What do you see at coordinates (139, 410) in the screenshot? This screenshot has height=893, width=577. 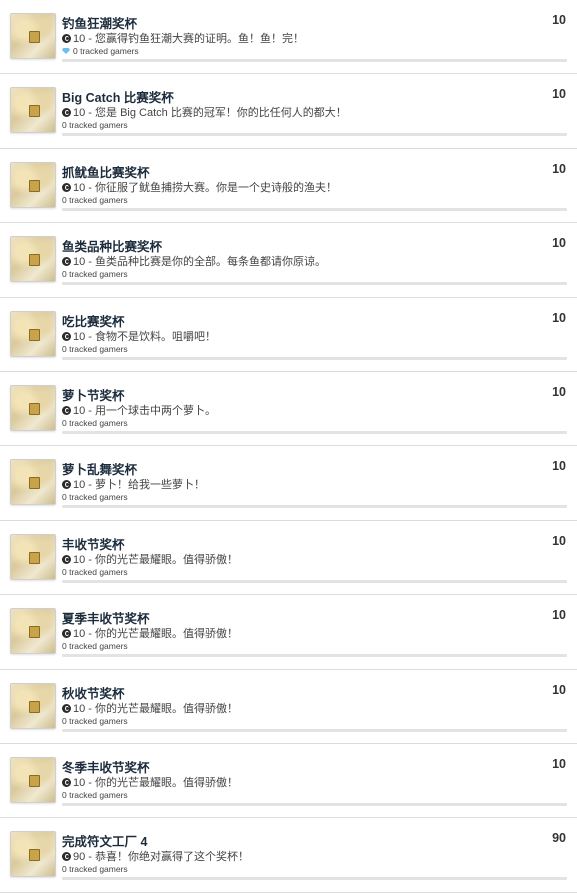 I see `achievement-description: 10 - 用一个球击中两个萝卜。` at bounding box center [139, 410].